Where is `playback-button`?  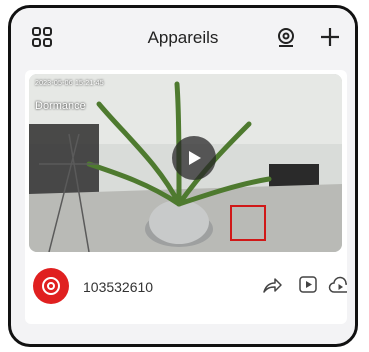
playback-button is located at coordinates (308, 285).